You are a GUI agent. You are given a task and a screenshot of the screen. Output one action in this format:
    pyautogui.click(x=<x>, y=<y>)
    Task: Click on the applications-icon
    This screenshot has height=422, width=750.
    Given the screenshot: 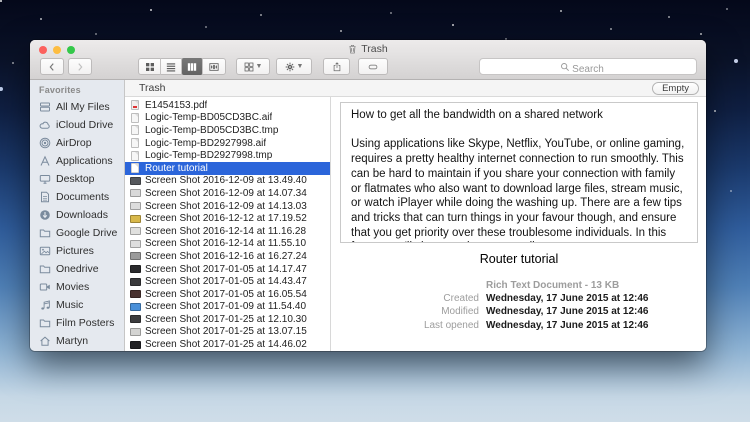 What is the action you would take?
    pyautogui.click(x=45, y=161)
    